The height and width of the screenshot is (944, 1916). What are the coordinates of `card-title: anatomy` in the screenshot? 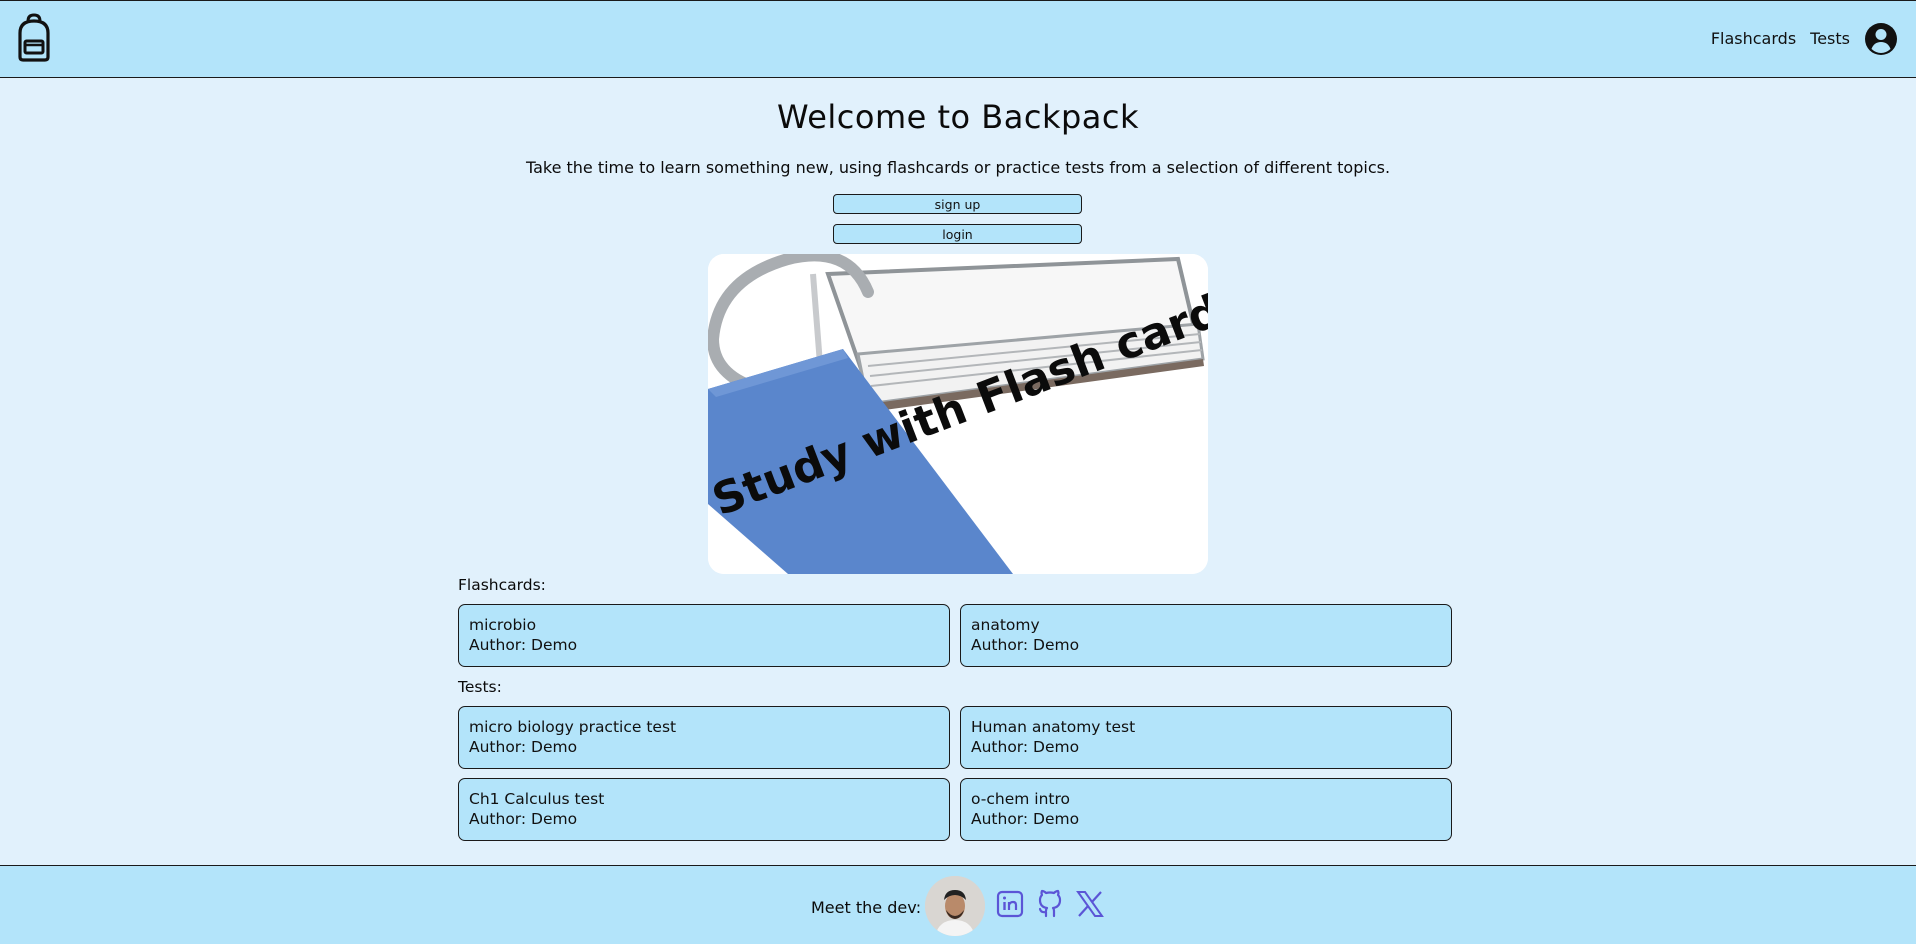 It's located at (1005, 625).